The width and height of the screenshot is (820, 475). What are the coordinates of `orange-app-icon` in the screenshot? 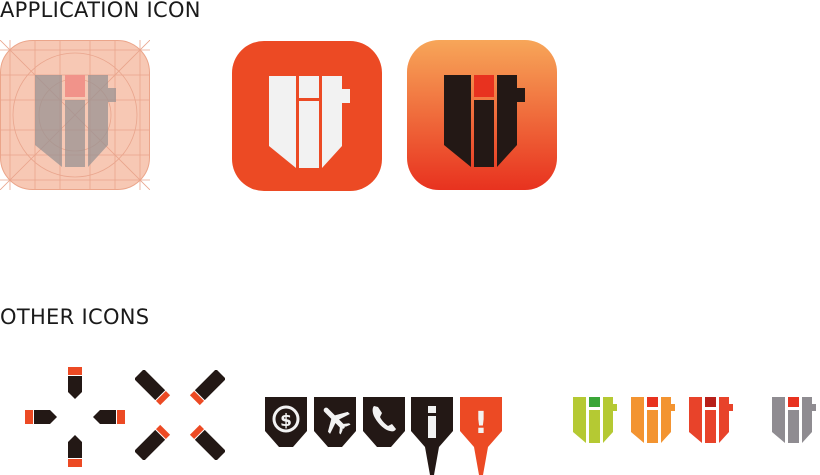 It's located at (307, 116).